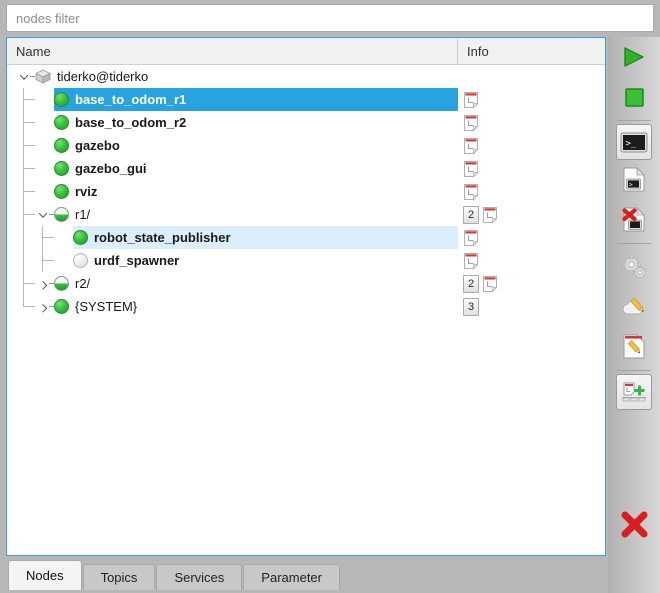 This screenshot has width=660, height=593. I want to click on edit-cloud-button, so click(634, 307).